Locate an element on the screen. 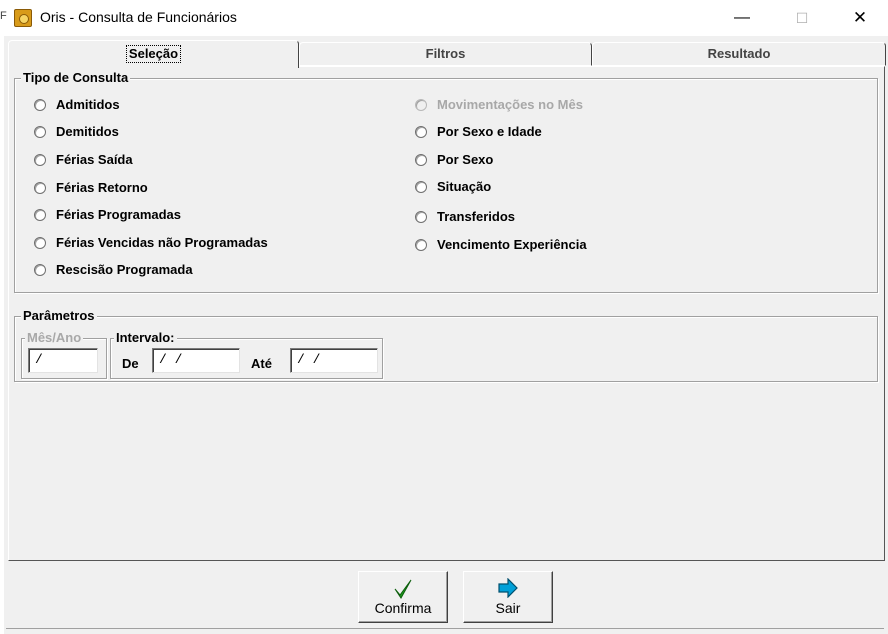 This screenshot has width=888, height=634. confirma-label: Confirma is located at coordinates (403, 608).